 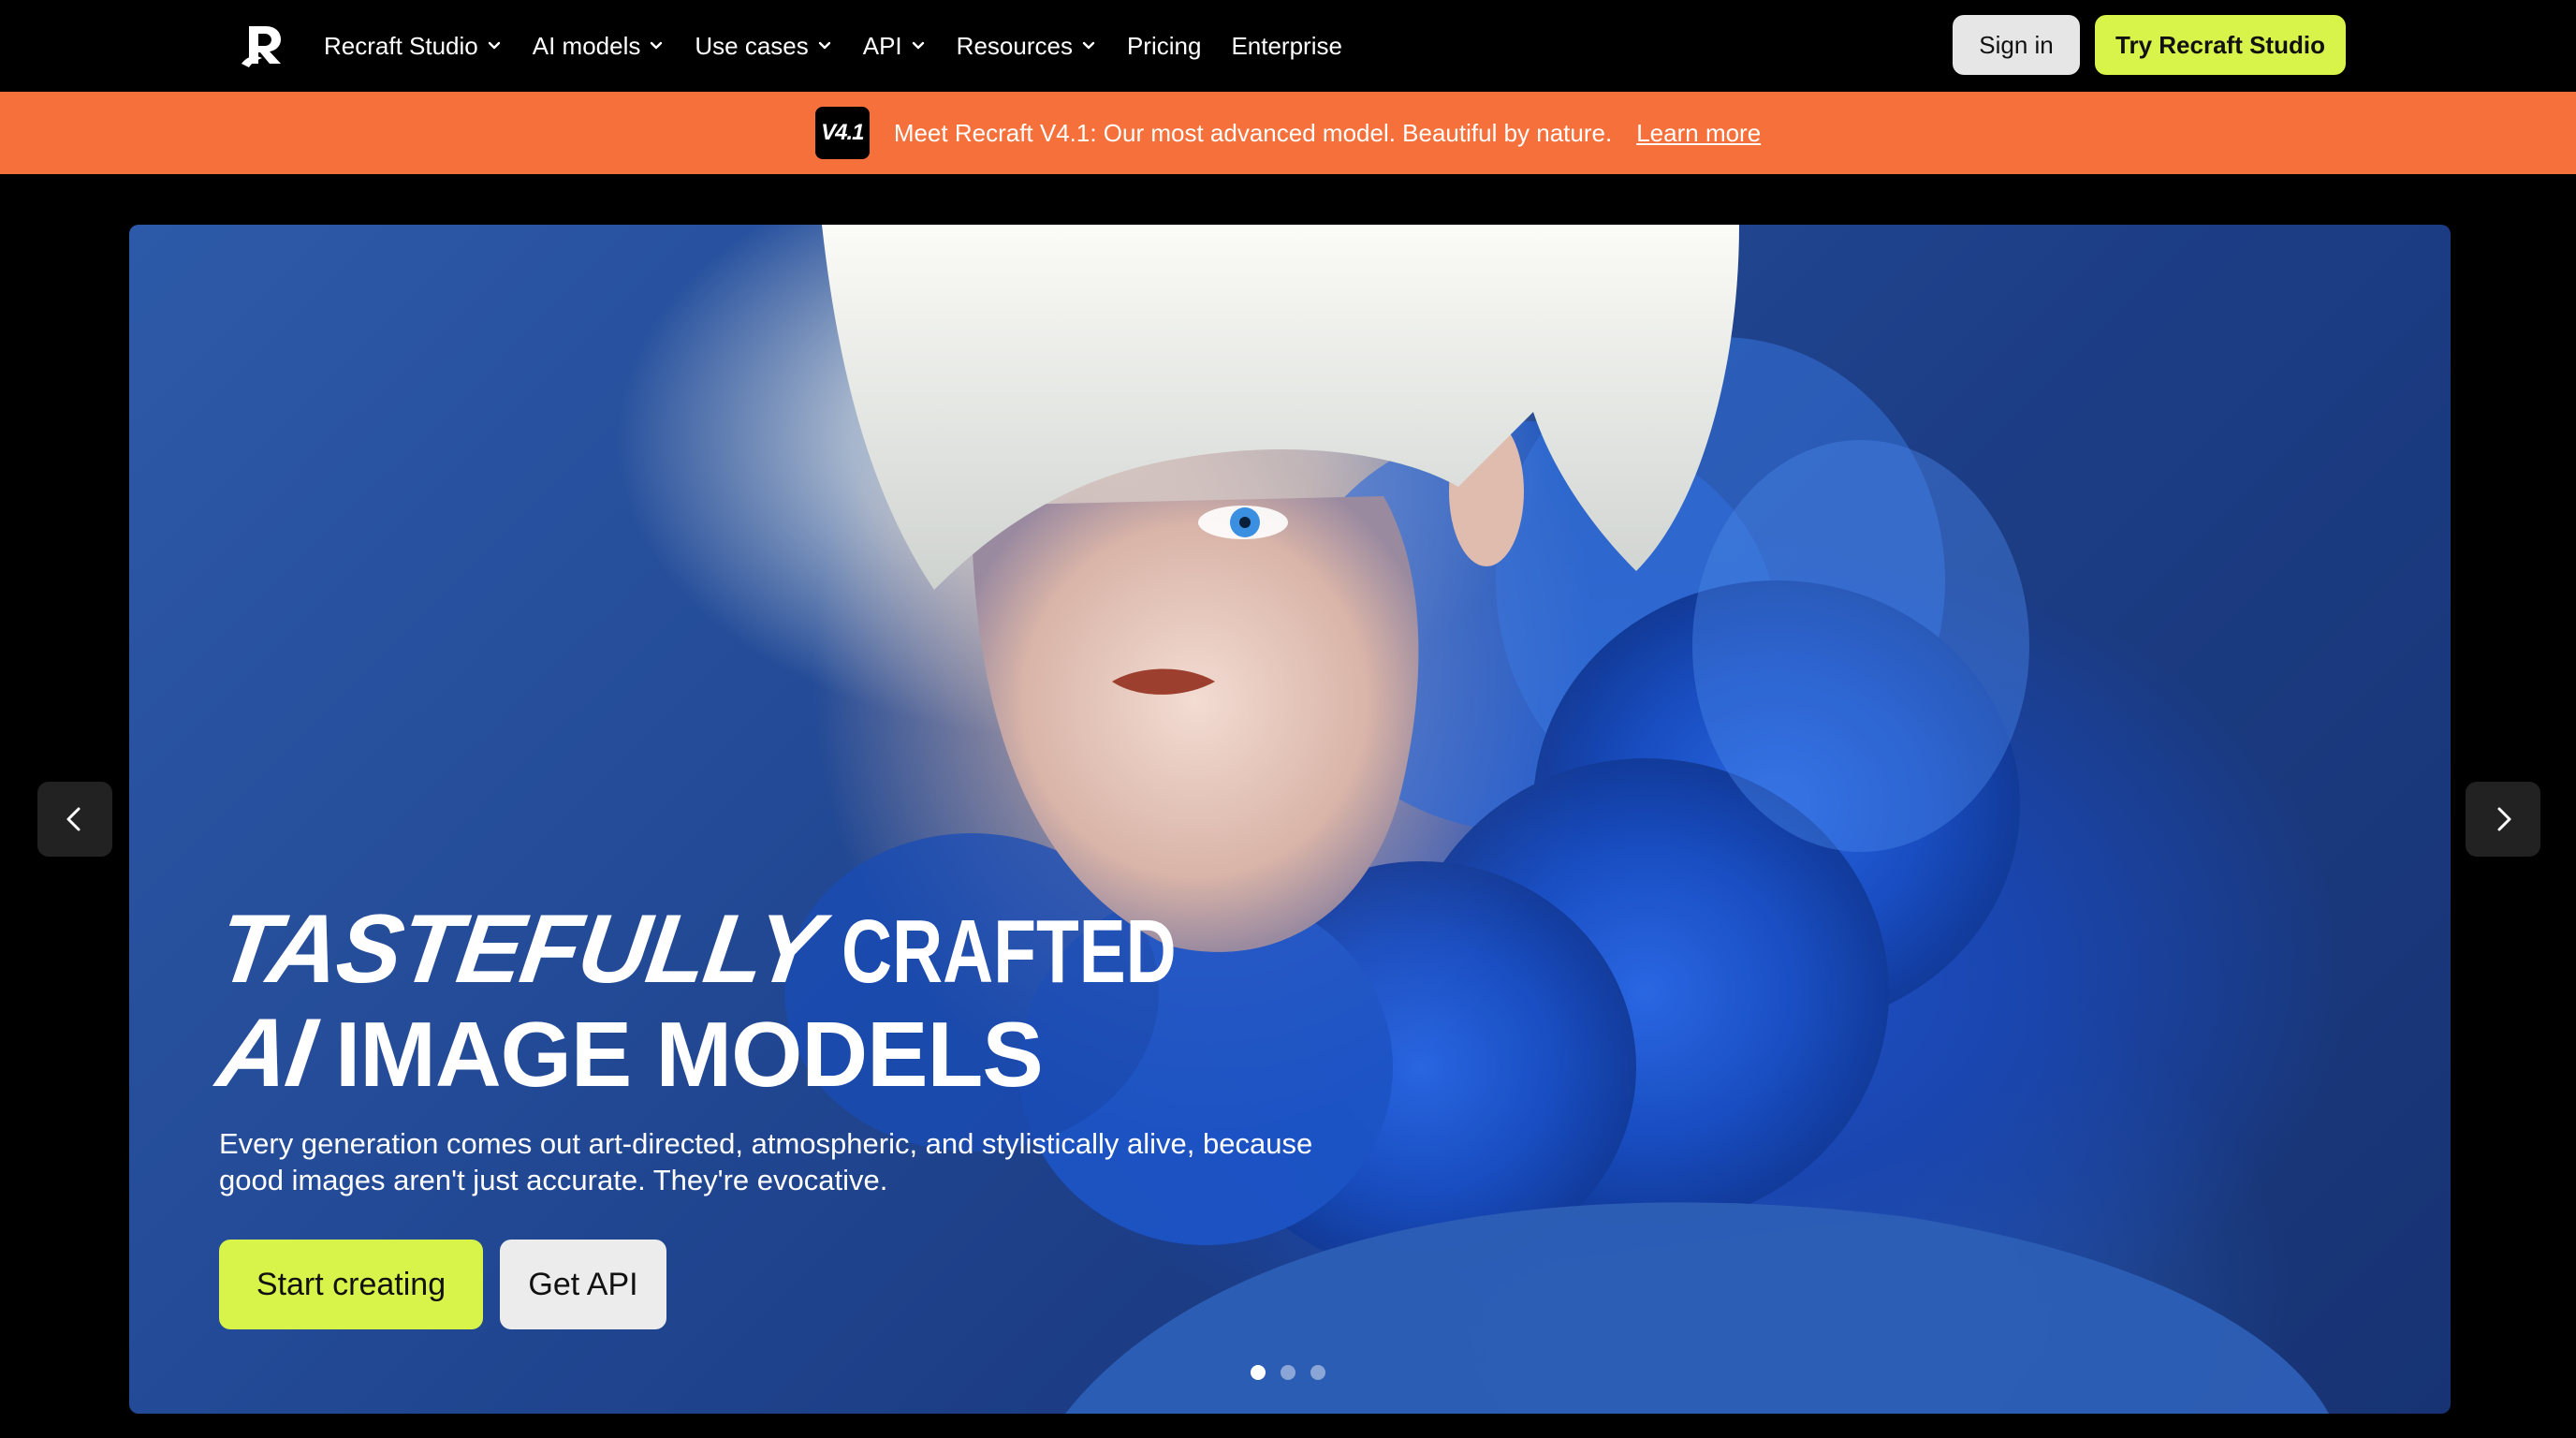 I want to click on nav-item-api: API, so click(x=895, y=46).